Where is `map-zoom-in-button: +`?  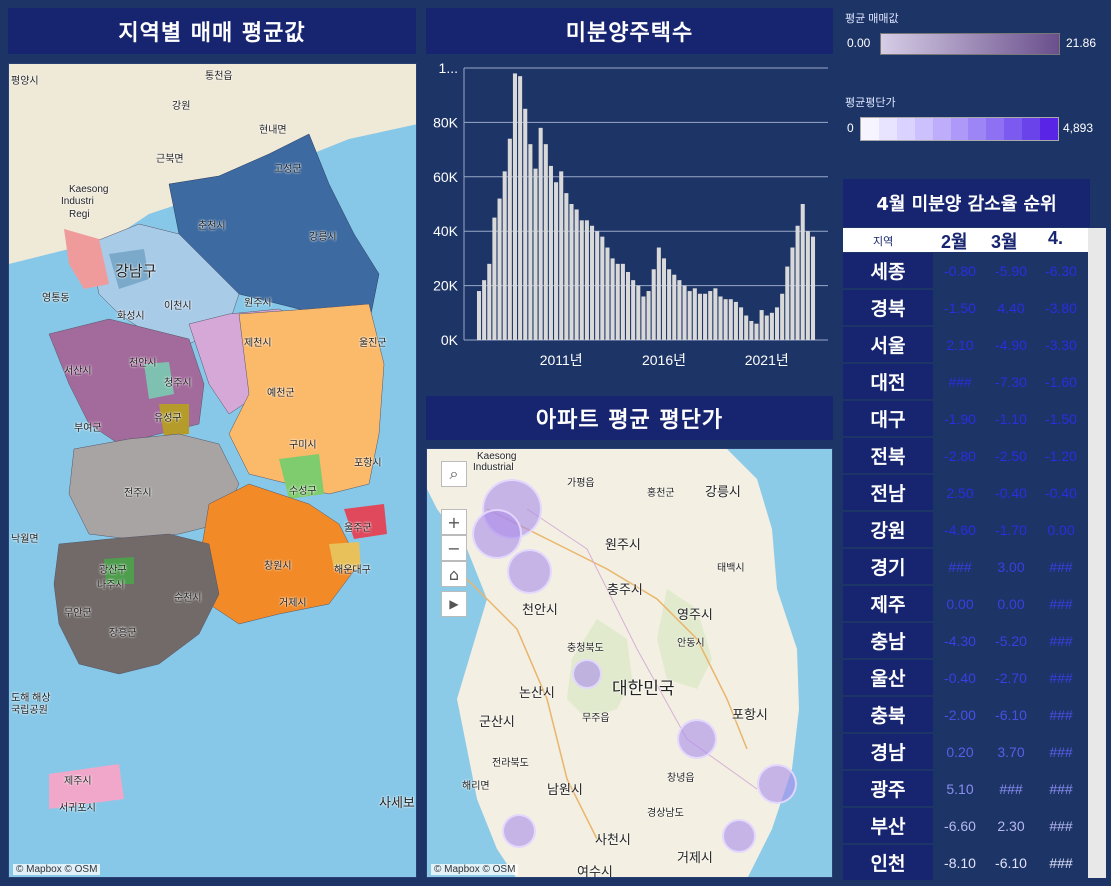 map-zoom-in-button: + is located at coordinates (454, 522).